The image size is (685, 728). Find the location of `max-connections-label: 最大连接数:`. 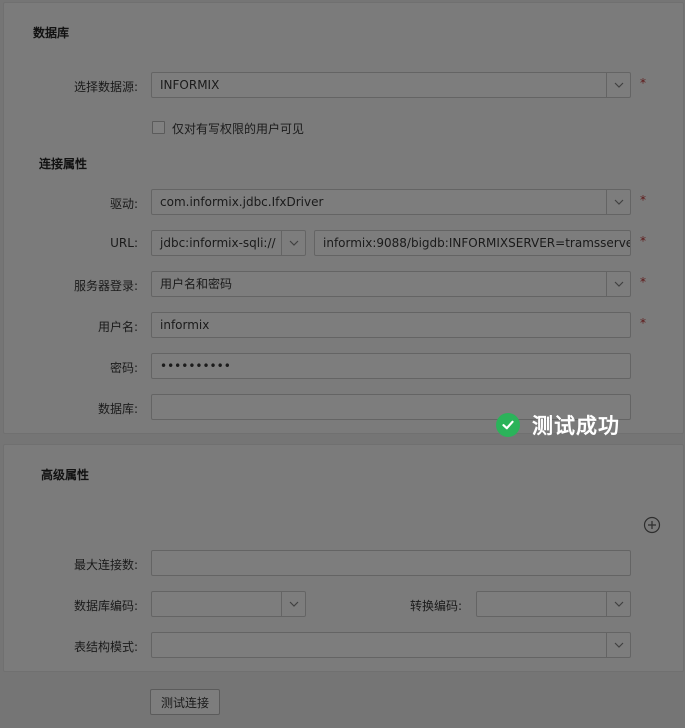

max-connections-label: 最大连接数: is located at coordinates (105, 565).